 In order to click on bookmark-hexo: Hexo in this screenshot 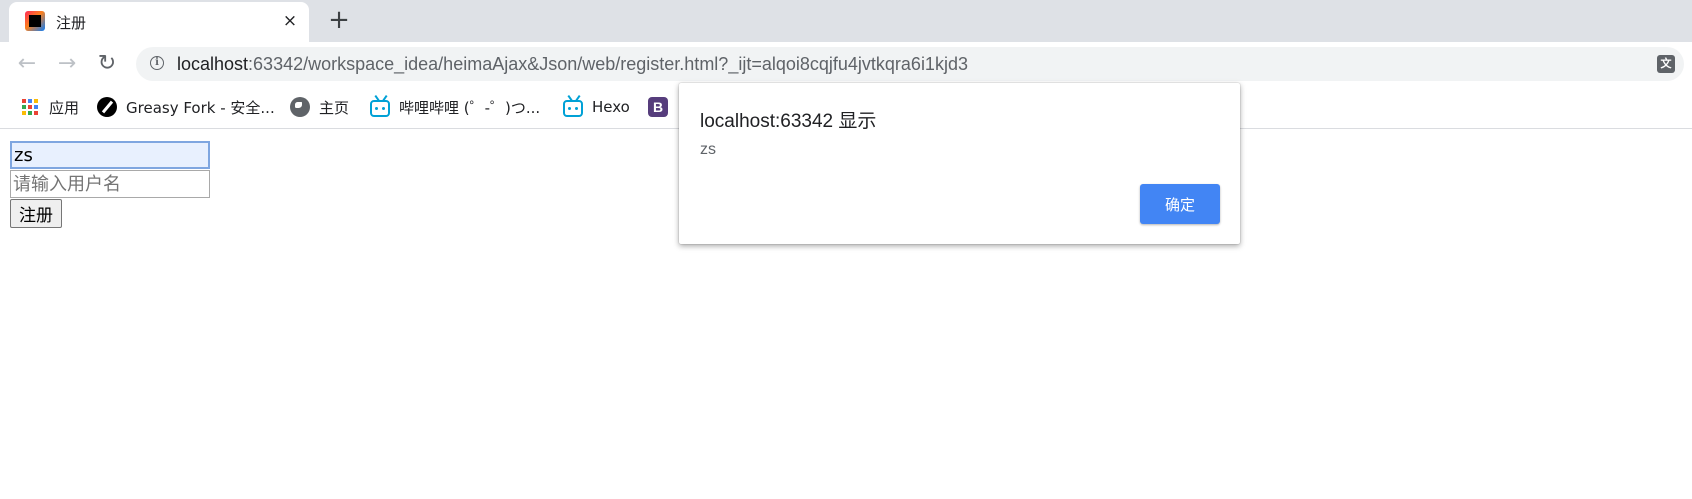, I will do `click(596, 107)`.